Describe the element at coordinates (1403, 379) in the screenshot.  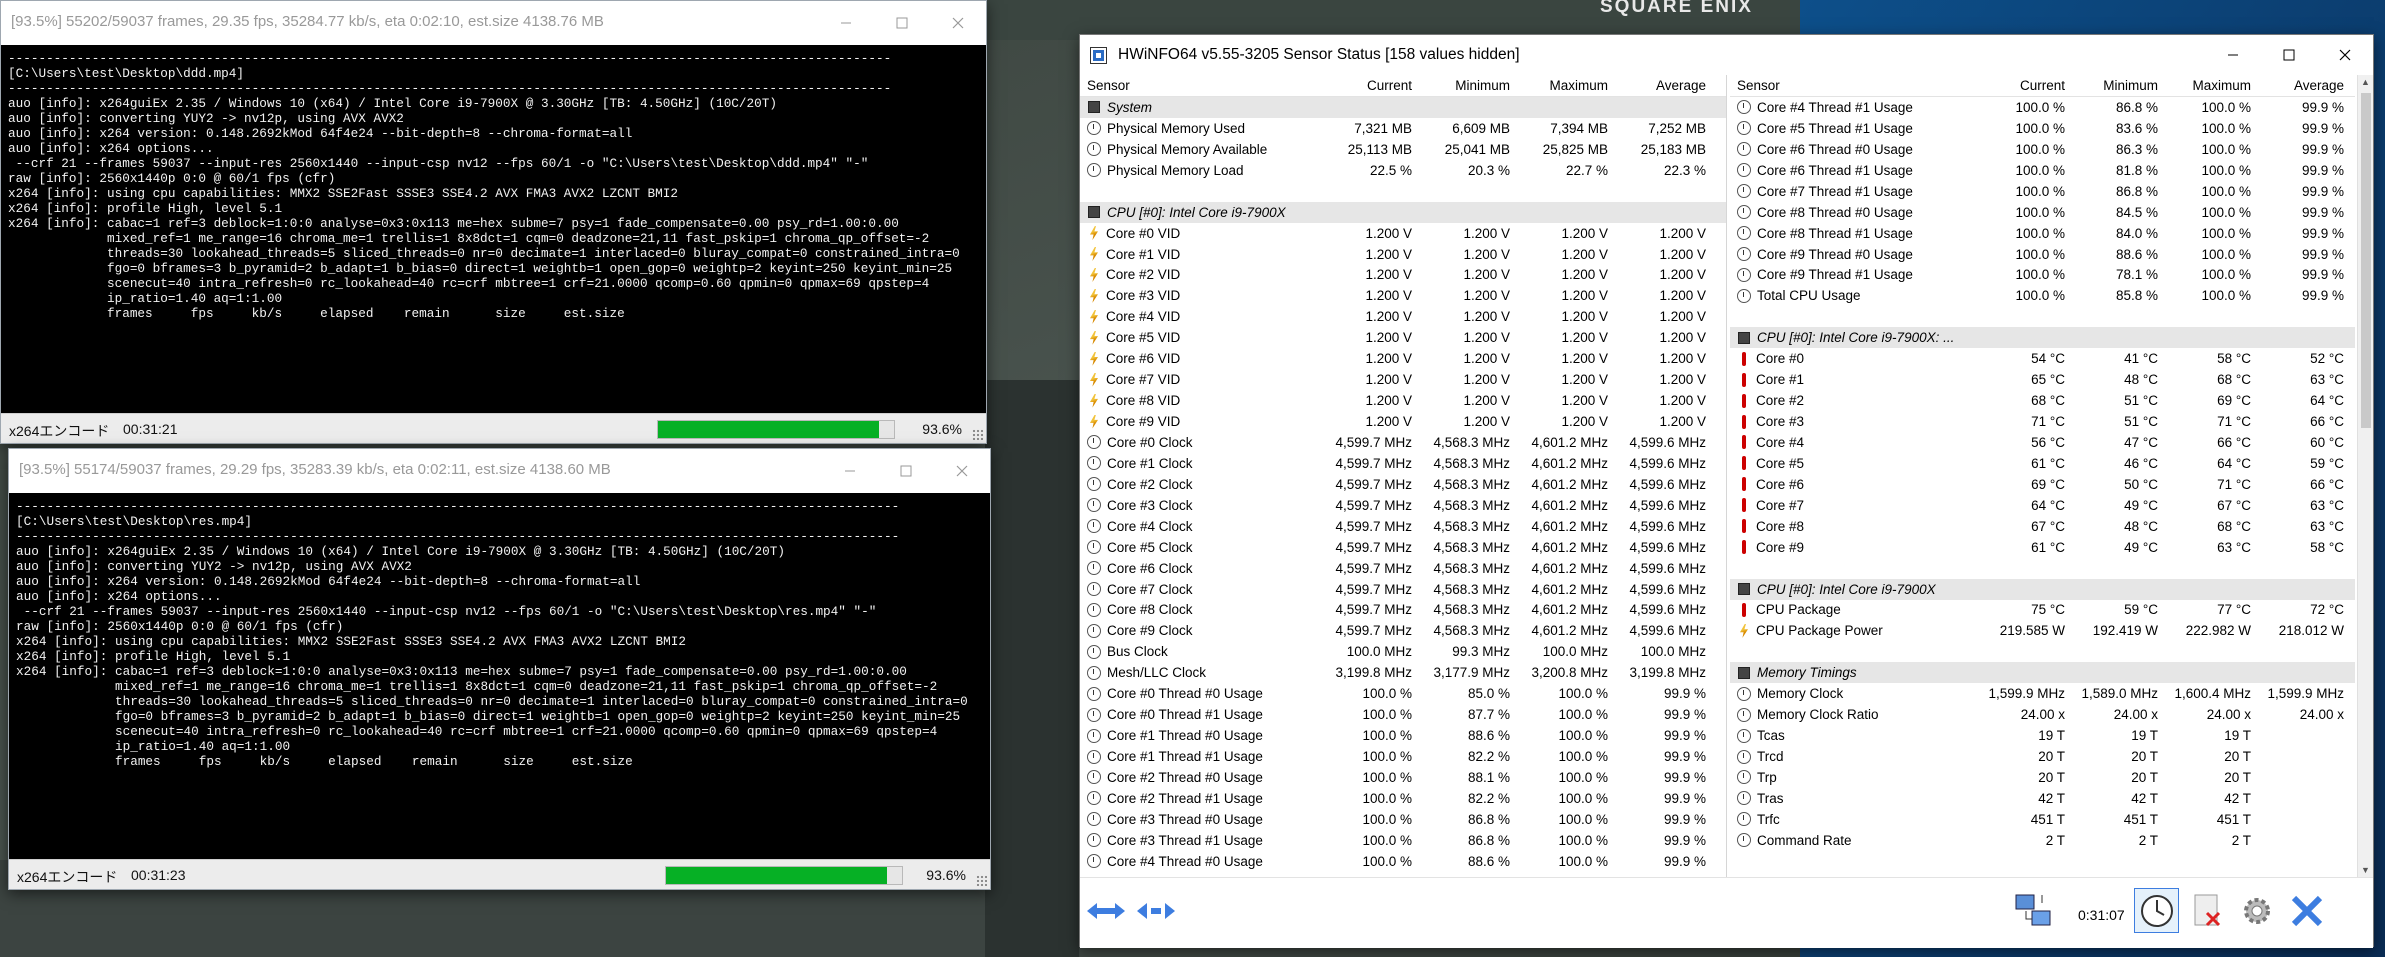
I see `sensor-row-core-7-vid: Core #7 VID 1.200 V 1.200 V 1.200 V 1.200 V` at that location.